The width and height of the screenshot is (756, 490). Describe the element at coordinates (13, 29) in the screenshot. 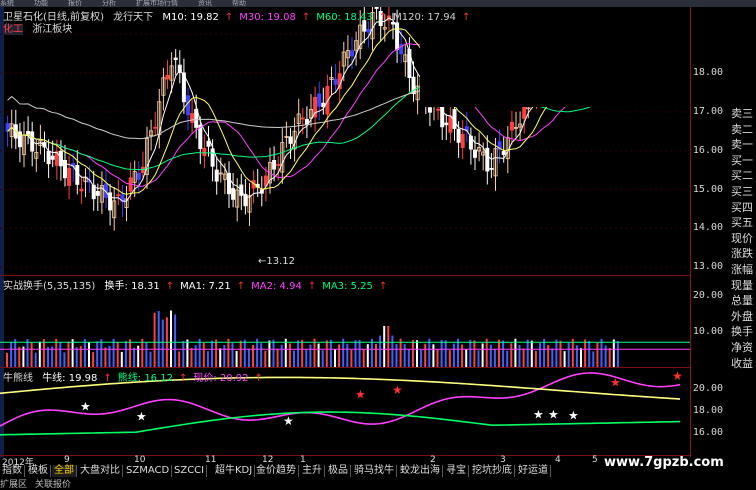

I see `sector-tag-chem: 化工` at that location.